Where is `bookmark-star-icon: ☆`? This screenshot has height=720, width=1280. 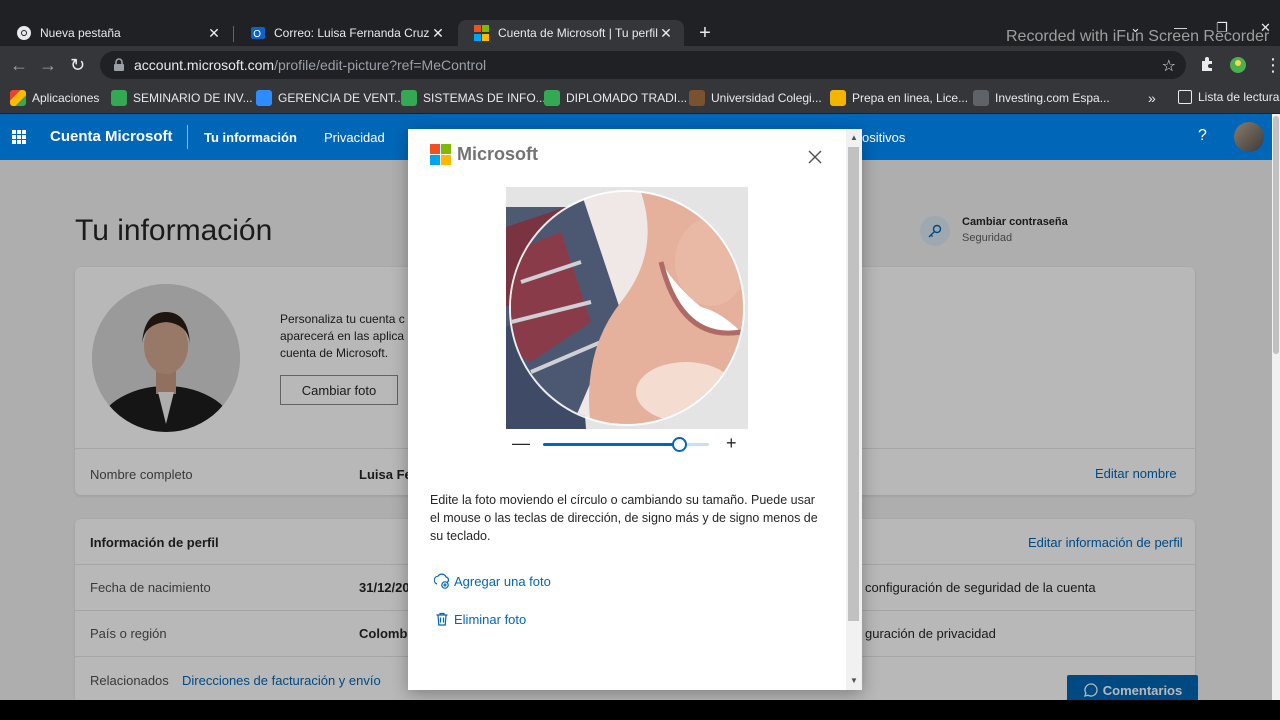 bookmark-star-icon: ☆ is located at coordinates (1169, 66).